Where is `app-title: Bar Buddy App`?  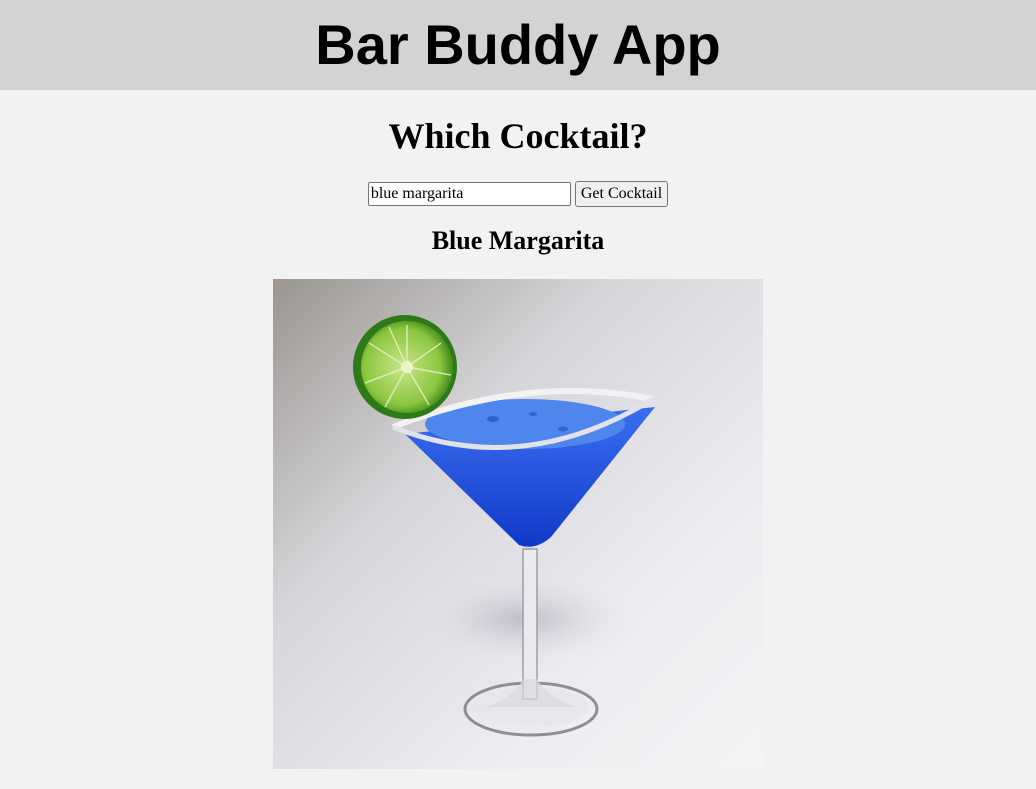 app-title: Bar Buddy App is located at coordinates (518, 44).